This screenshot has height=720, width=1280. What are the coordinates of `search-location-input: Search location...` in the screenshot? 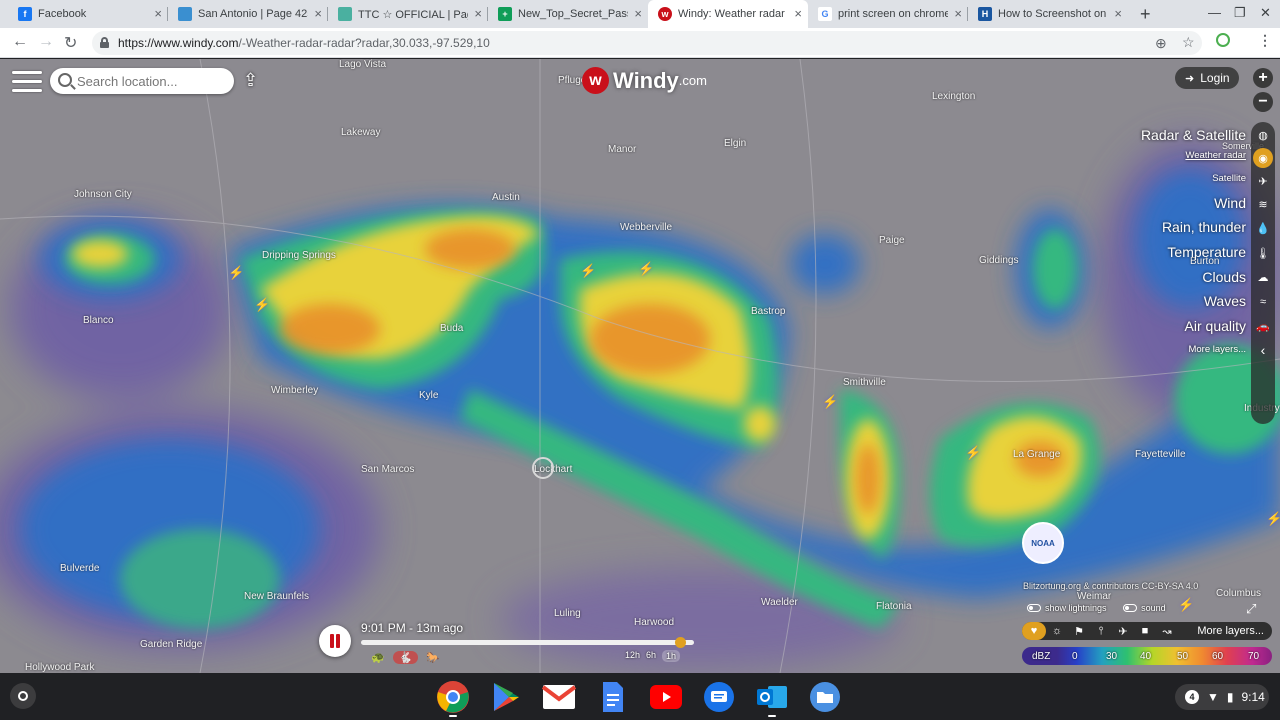 It's located at (142, 81).